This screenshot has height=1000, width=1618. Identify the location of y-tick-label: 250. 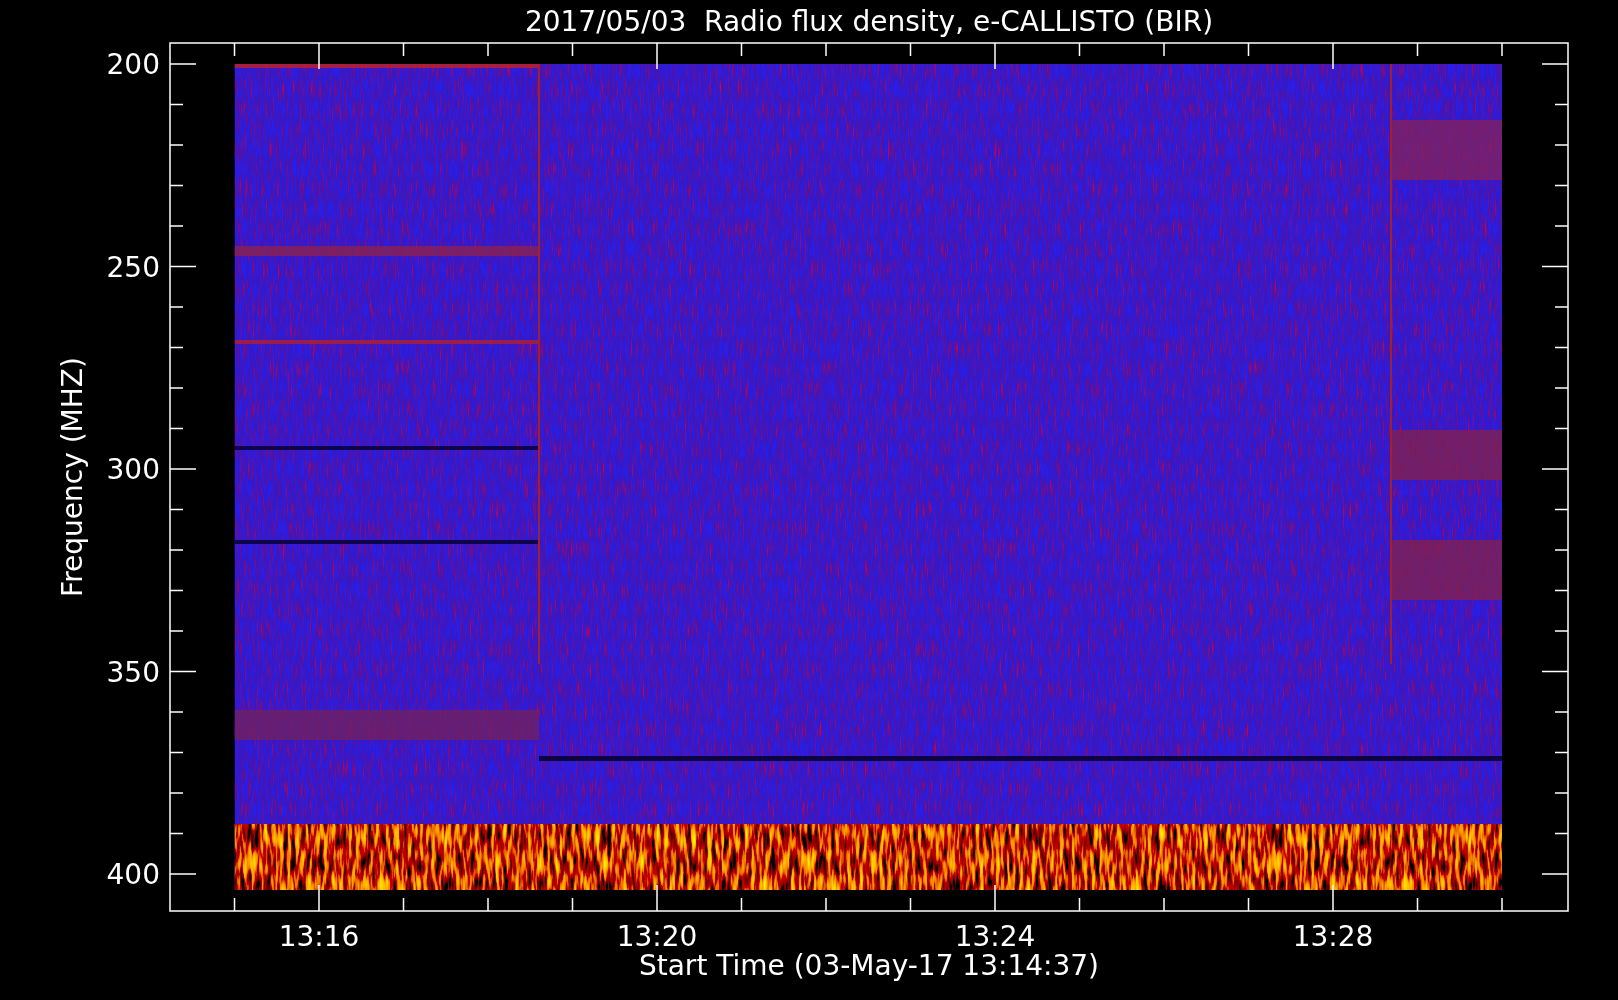
(133, 267).